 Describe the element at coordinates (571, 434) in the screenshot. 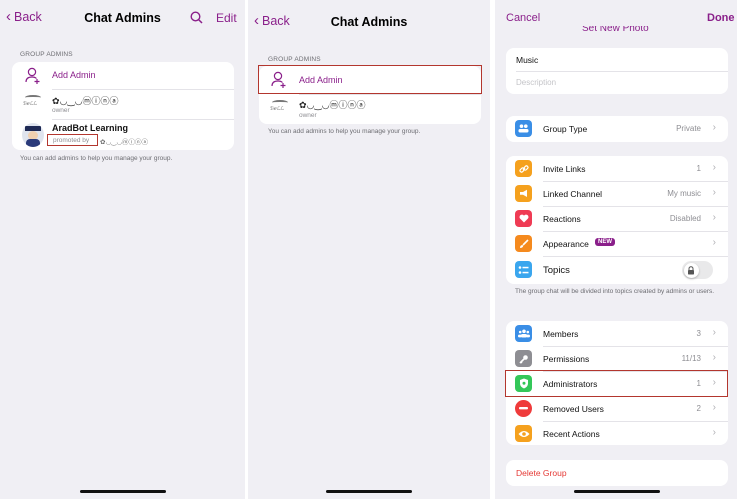

I see `recent-actions-label: Recent Actions` at that location.